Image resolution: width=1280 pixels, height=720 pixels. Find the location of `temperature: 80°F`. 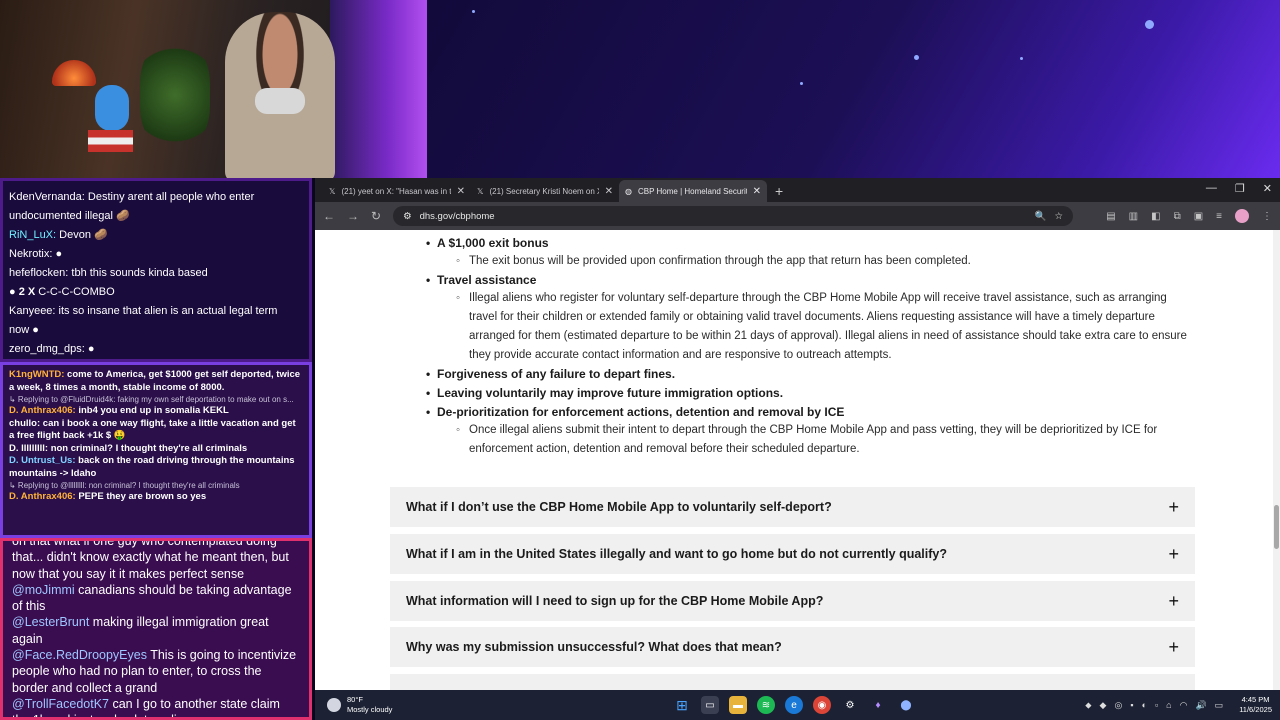

temperature: 80°F is located at coordinates (355, 699).